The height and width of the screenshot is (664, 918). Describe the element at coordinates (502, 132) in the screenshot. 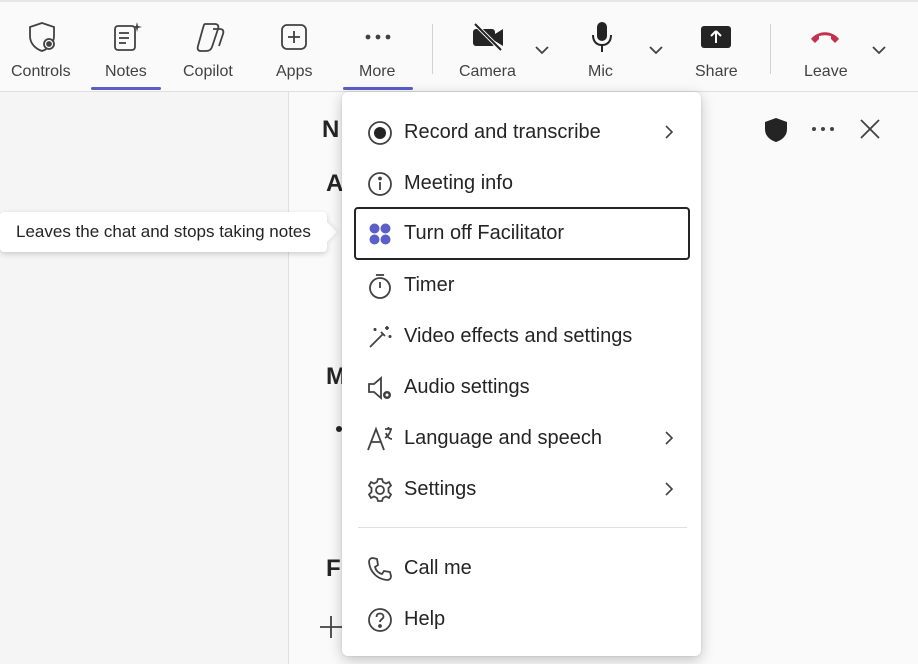

I see `menu-item-label: Record and transcribe` at that location.